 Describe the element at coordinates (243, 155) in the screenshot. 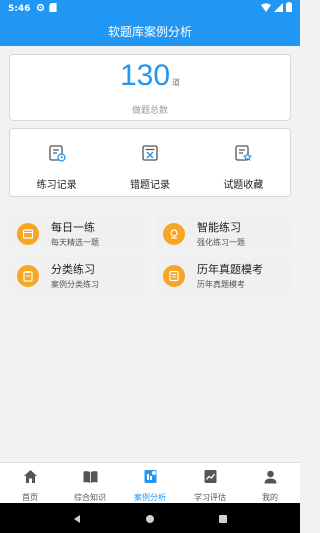

I see `favorite-icon` at that location.